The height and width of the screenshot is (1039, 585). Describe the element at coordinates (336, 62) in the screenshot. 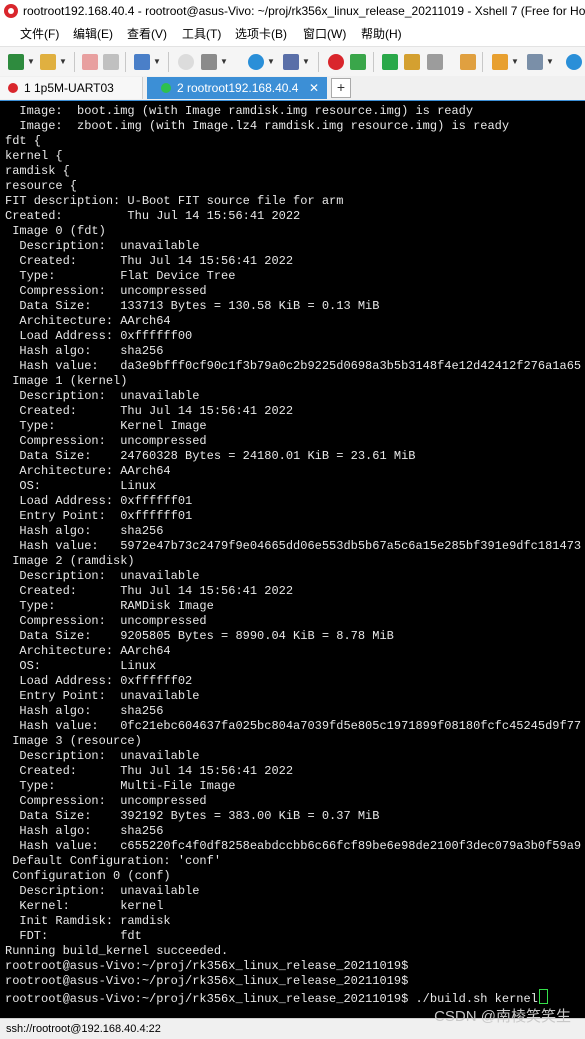

I see `xshell-icon` at that location.